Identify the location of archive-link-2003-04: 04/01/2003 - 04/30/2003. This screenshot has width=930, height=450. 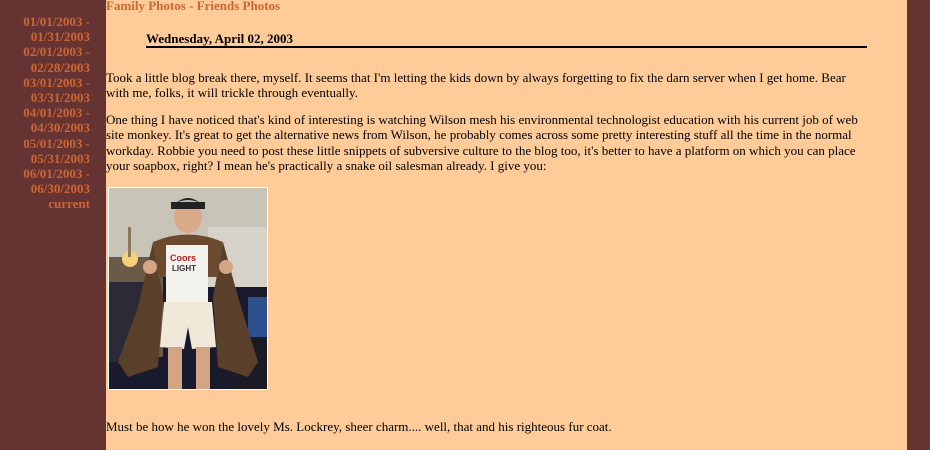
(56, 120).